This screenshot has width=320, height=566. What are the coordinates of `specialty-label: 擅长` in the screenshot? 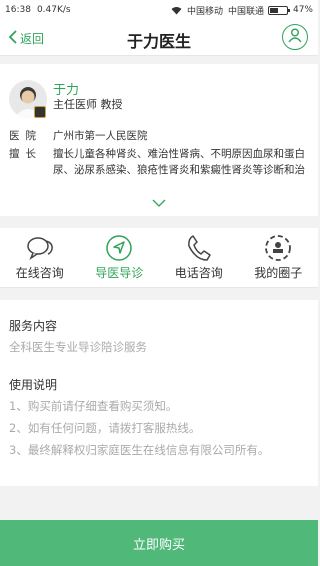 It's located at (25, 154).